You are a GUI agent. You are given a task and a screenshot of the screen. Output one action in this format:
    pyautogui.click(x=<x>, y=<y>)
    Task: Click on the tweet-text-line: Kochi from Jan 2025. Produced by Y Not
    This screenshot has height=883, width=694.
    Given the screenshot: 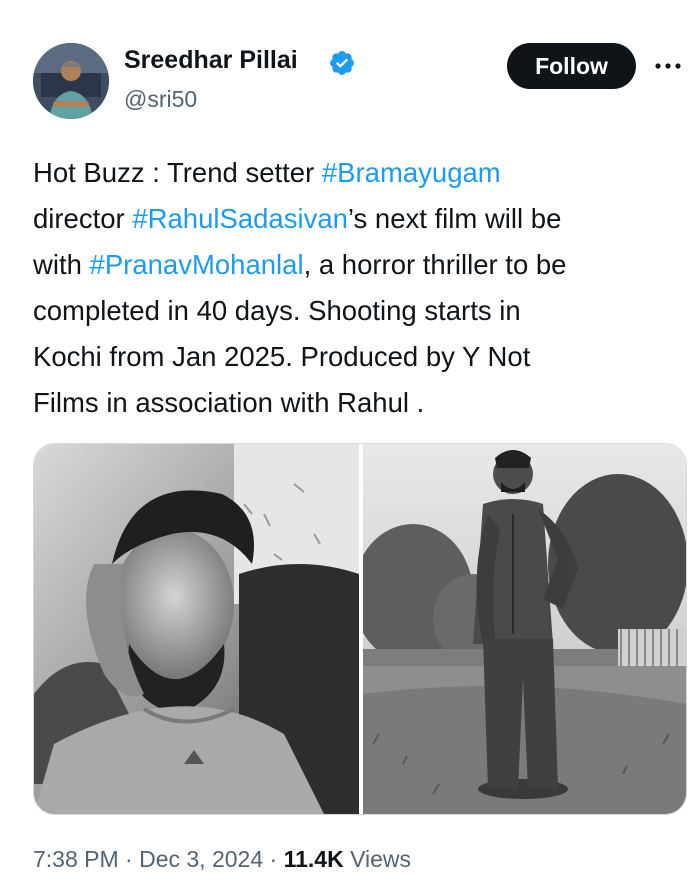 What is the action you would take?
    pyautogui.click(x=358, y=357)
    